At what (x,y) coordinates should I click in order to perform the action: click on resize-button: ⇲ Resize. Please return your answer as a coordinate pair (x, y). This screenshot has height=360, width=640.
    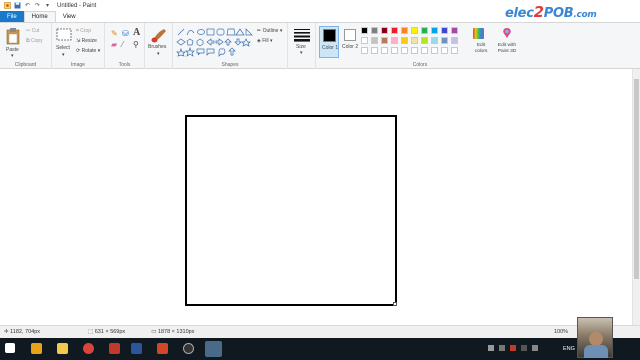
    Looking at the image, I should click on (86, 41).